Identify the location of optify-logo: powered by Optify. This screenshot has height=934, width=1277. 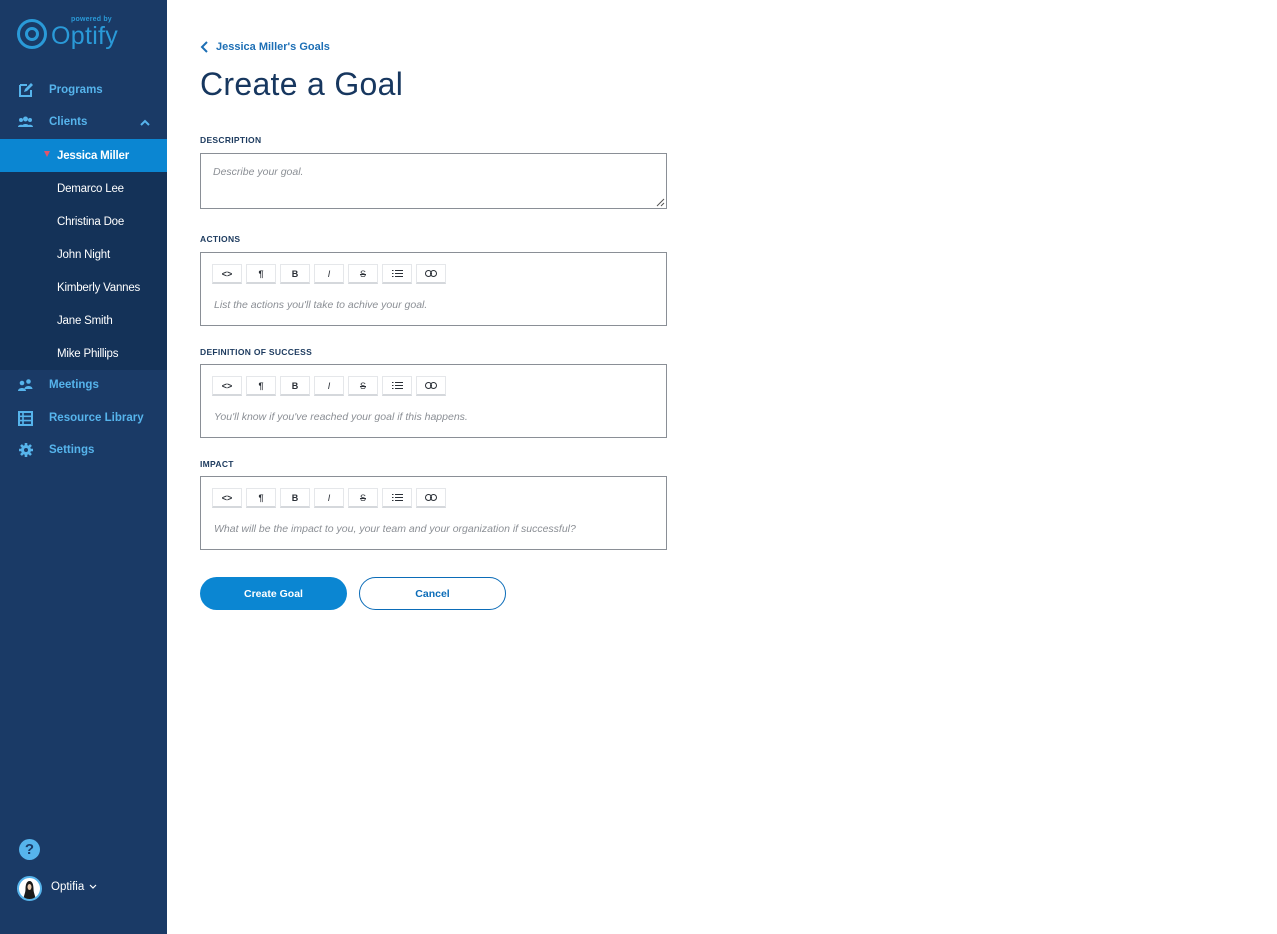
(71, 34).